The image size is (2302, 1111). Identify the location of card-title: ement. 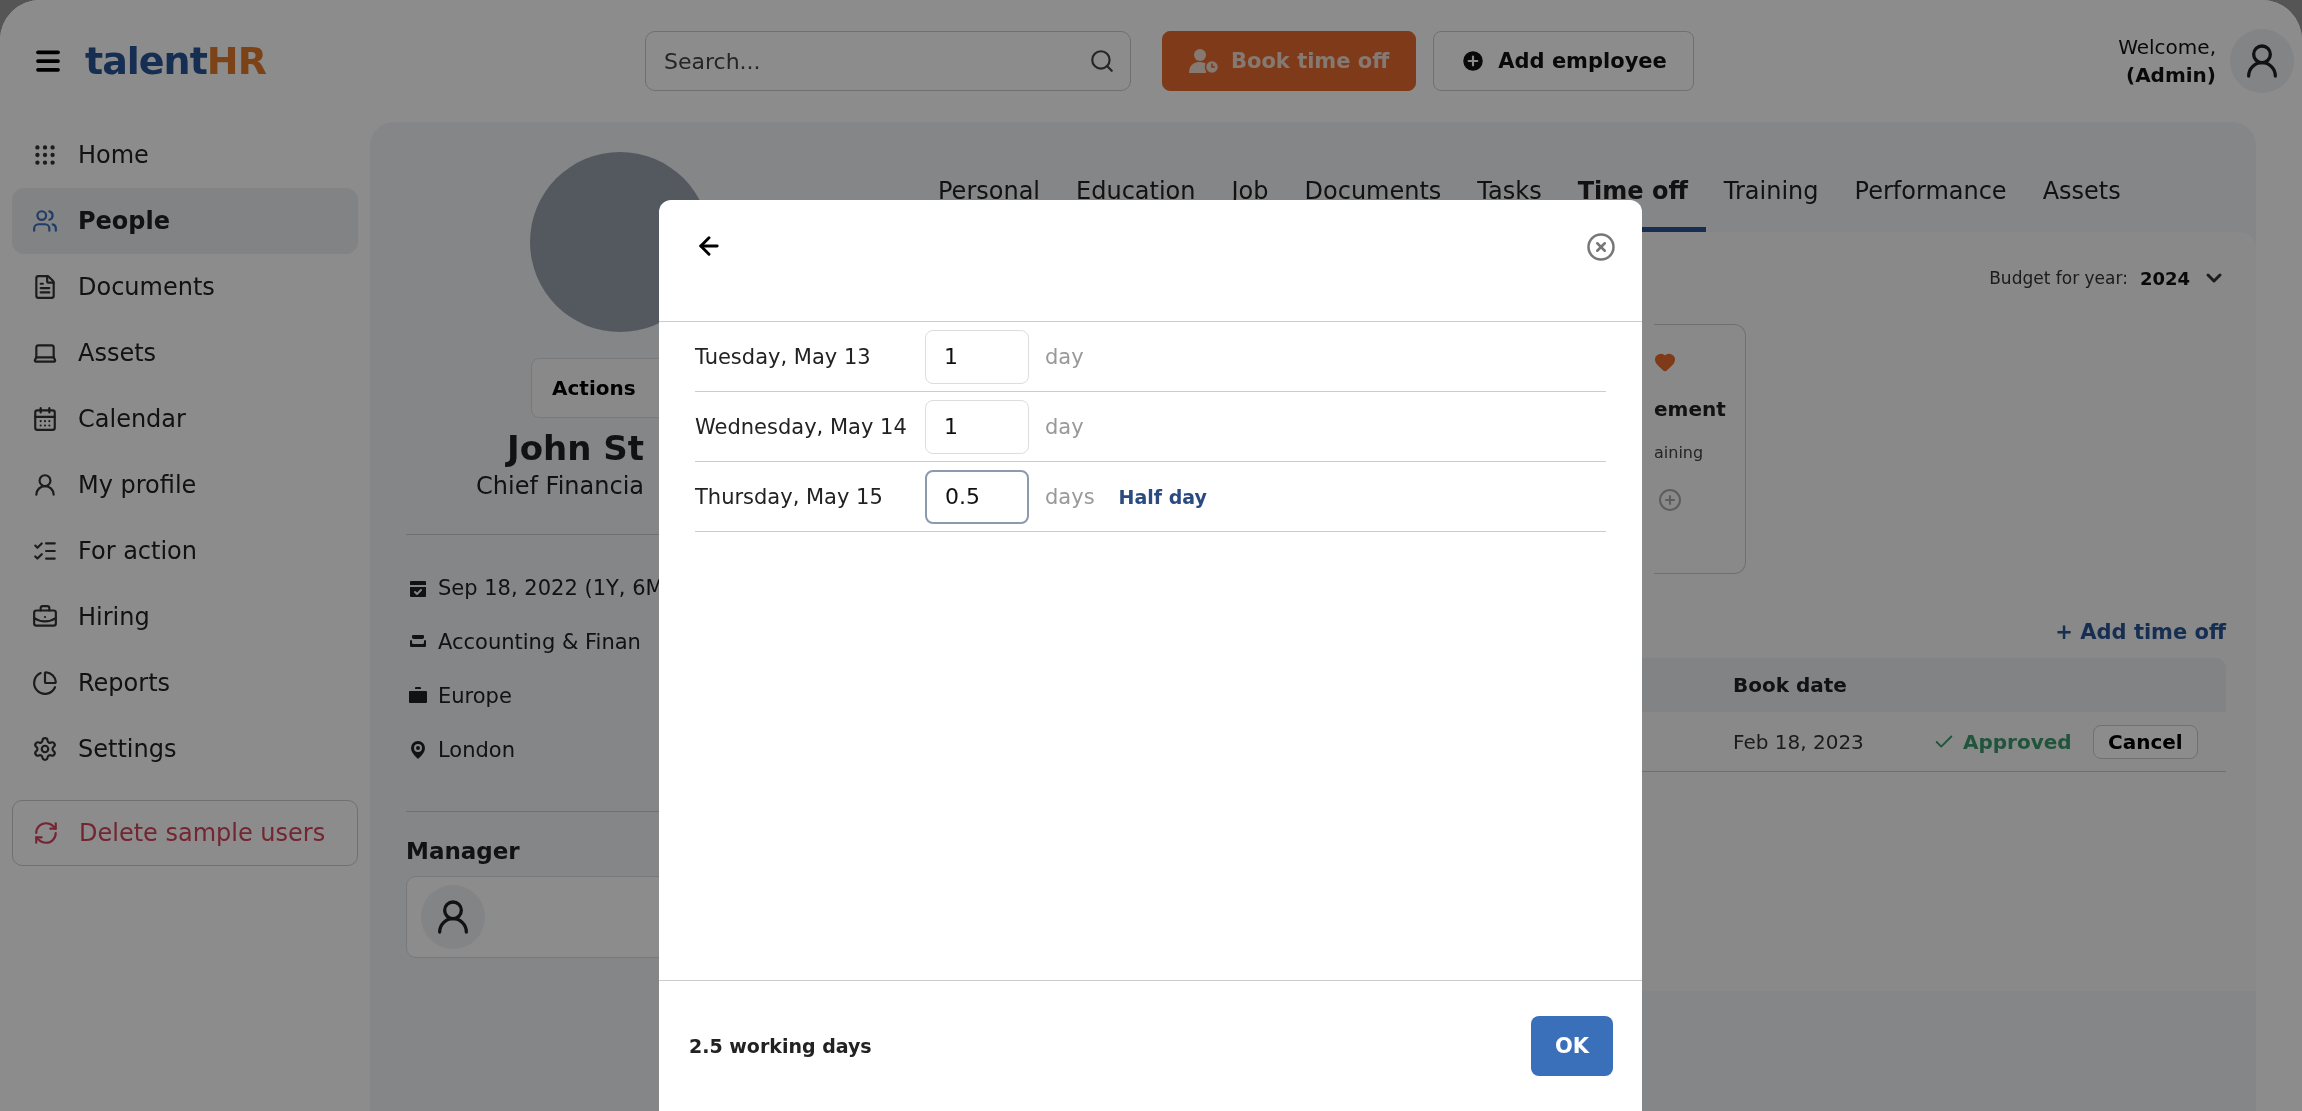
(1690, 409).